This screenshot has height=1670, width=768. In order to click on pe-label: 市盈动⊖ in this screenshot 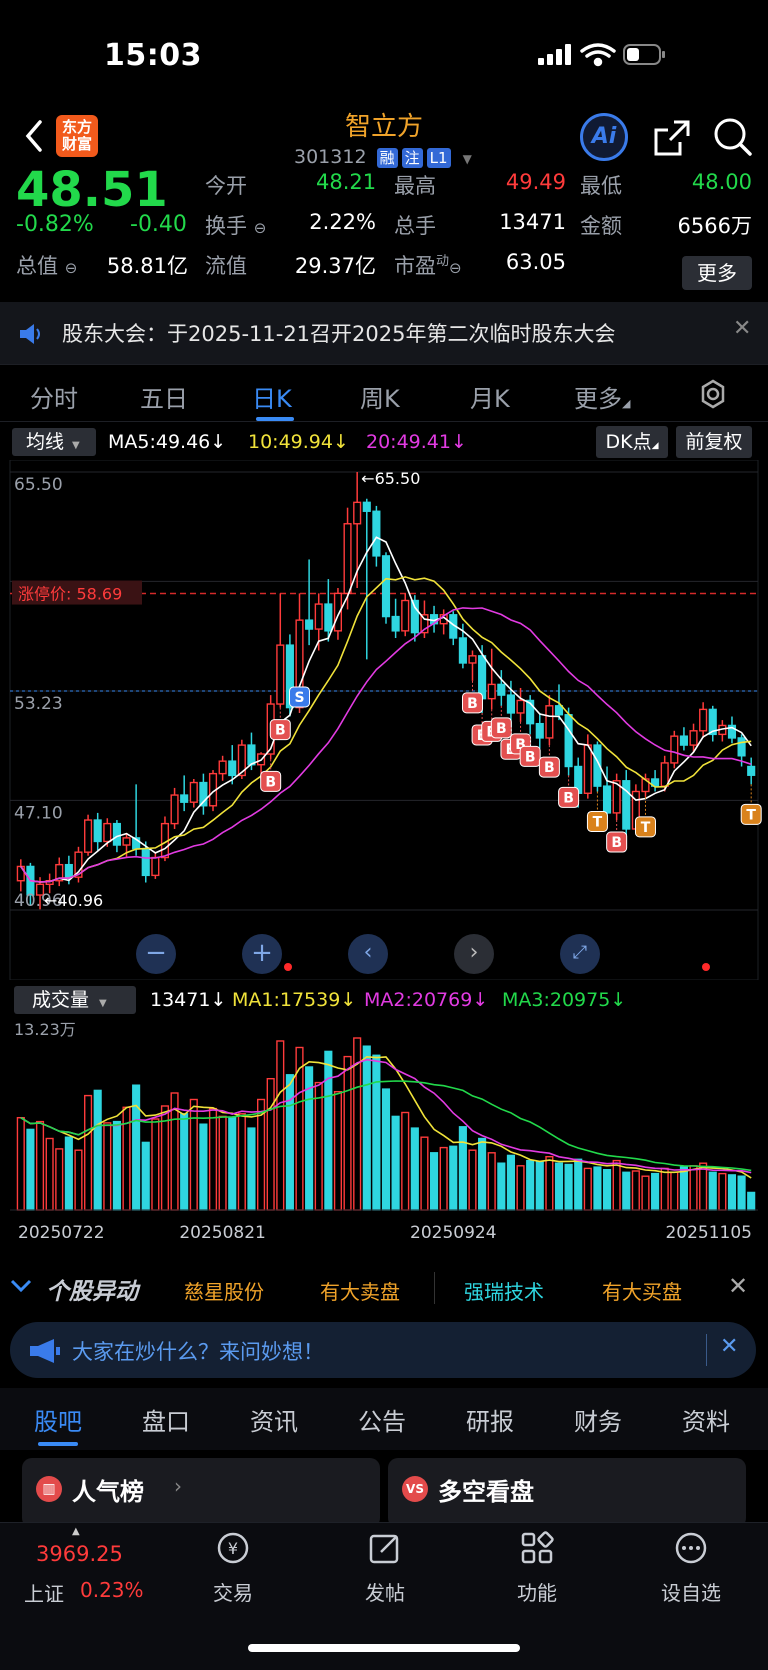, I will do `click(428, 266)`.